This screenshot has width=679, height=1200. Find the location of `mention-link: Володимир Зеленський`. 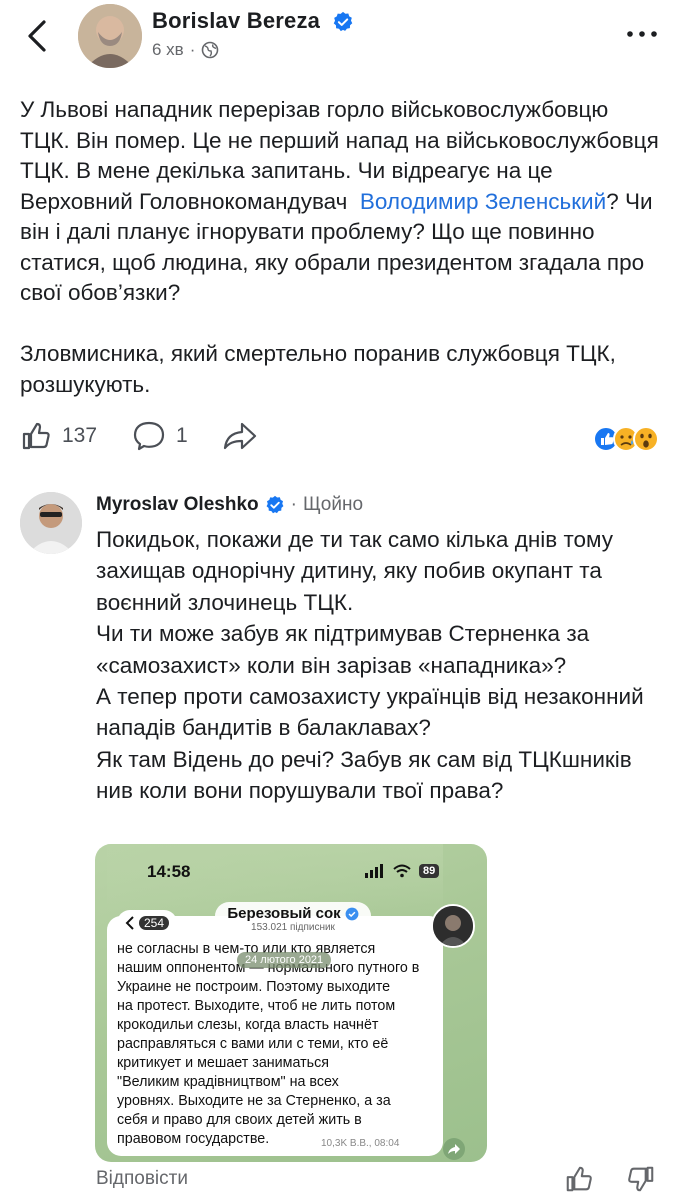

mention-link: Володимир Зеленський is located at coordinates (483, 201).